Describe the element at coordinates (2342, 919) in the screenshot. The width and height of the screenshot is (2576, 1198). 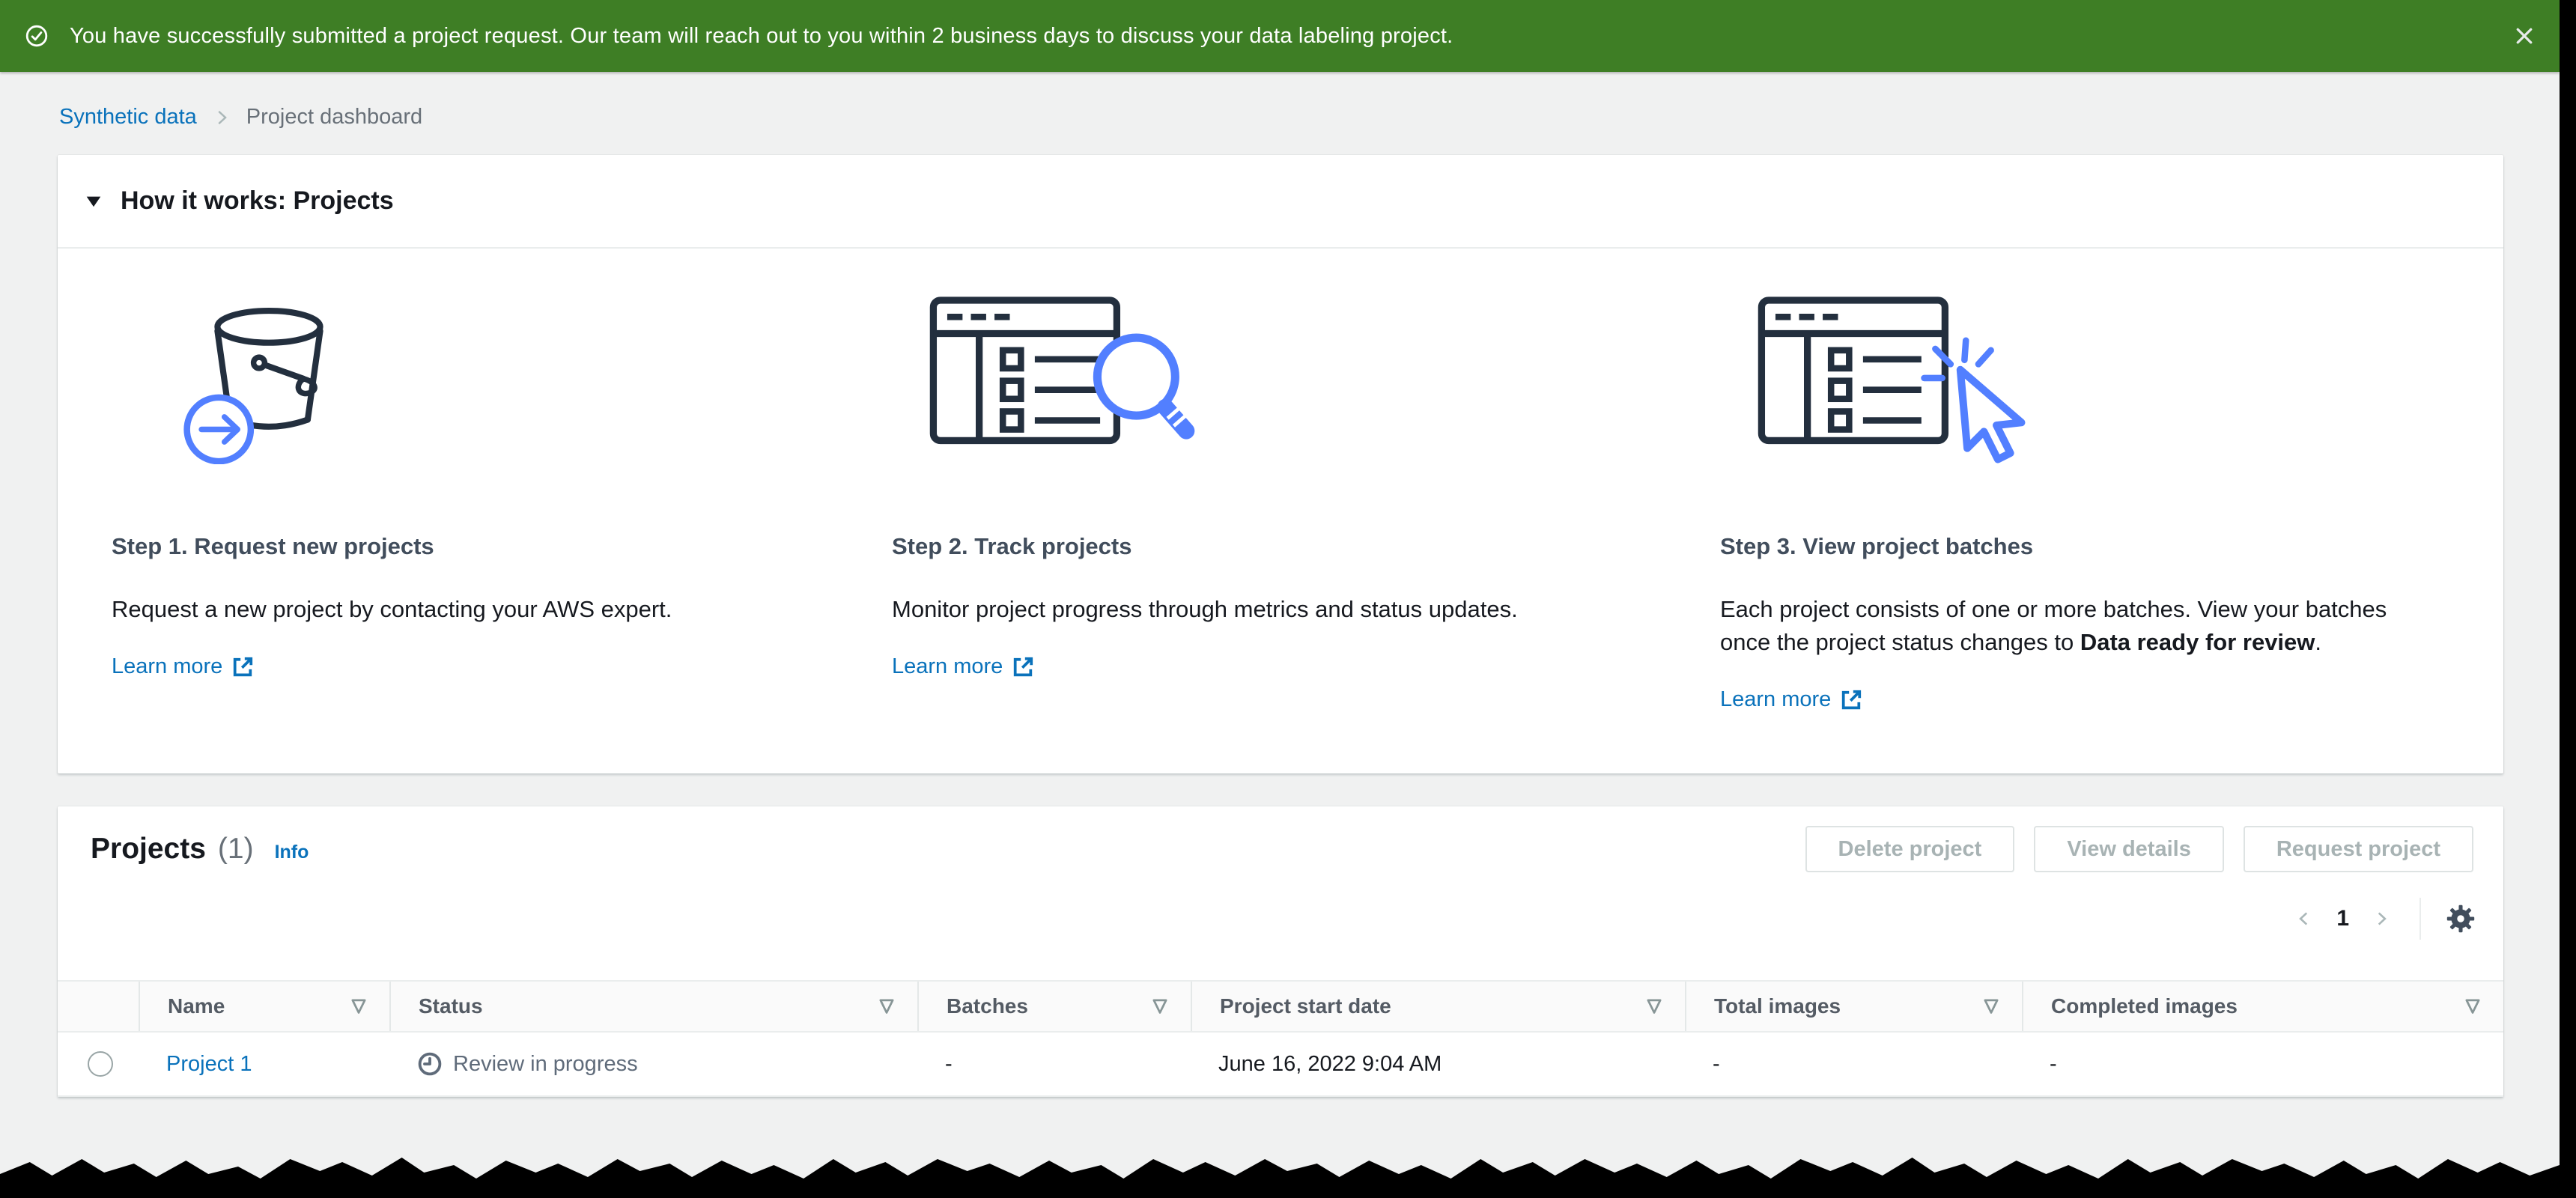
I see `current-page-number: 1` at that location.